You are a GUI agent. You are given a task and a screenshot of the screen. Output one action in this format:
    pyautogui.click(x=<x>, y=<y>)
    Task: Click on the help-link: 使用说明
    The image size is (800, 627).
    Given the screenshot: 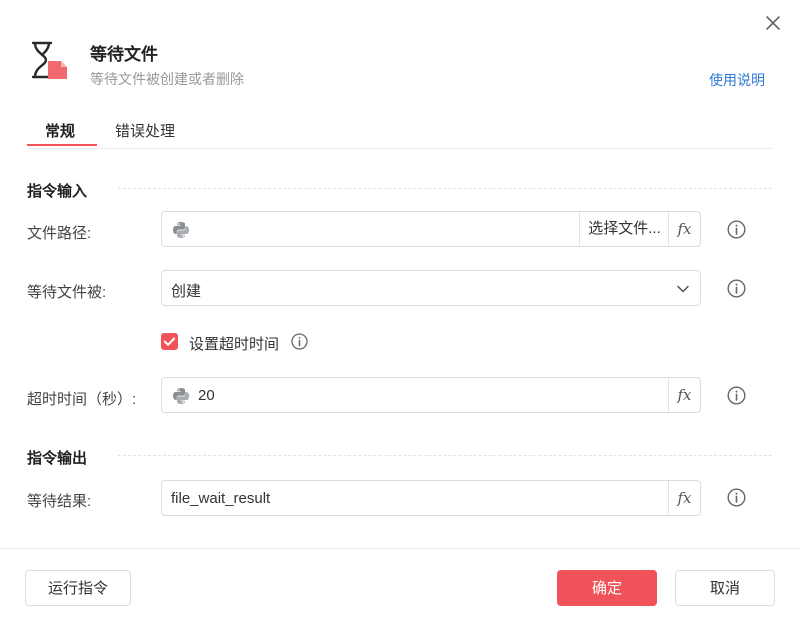 What is the action you would take?
    pyautogui.click(x=737, y=80)
    